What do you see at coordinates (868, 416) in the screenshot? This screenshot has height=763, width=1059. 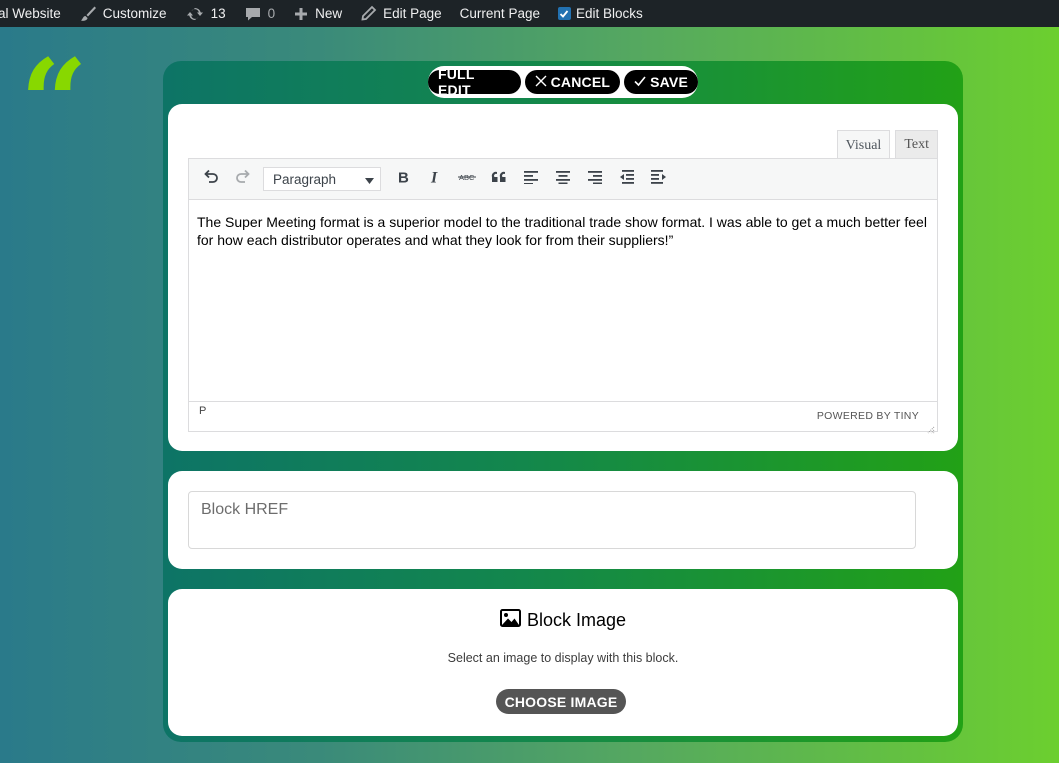 I see `powered-by-tiny-link: POWERED BY TINY` at bounding box center [868, 416].